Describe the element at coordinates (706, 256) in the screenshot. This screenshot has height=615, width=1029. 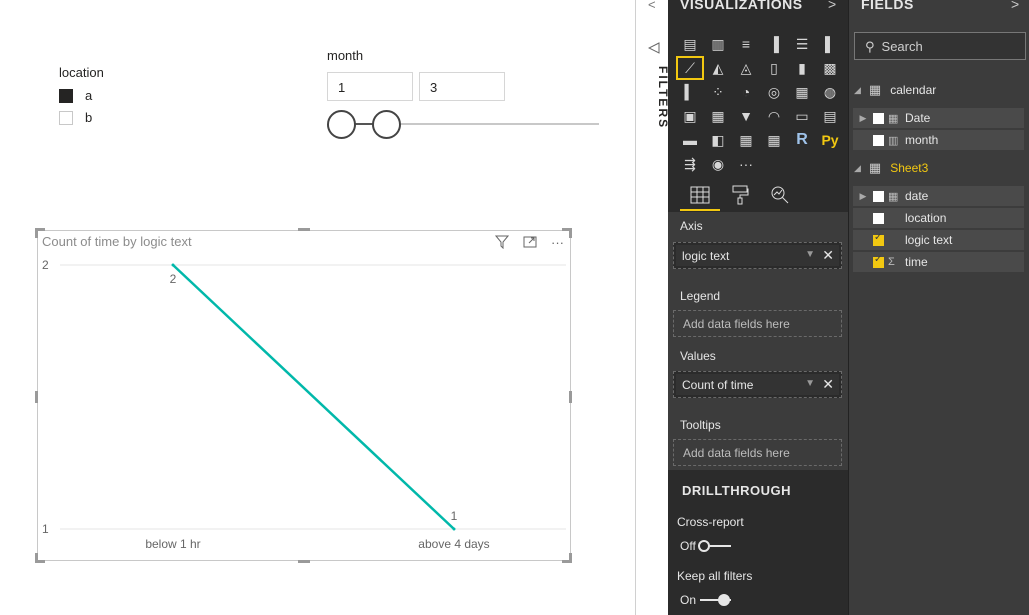
I see `axis-field-name: logic text` at that location.